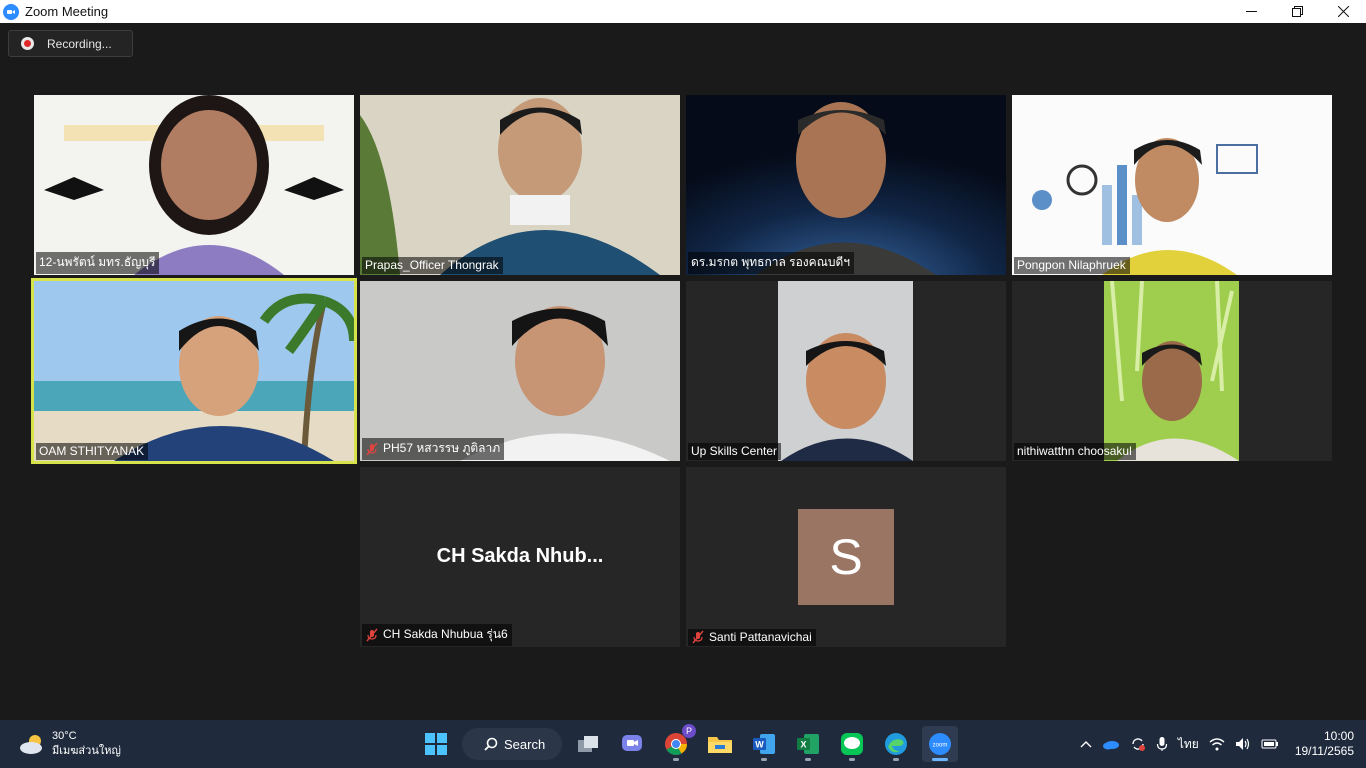 The width and height of the screenshot is (1366, 768). I want to click on close-icon, so click(1343, 11).